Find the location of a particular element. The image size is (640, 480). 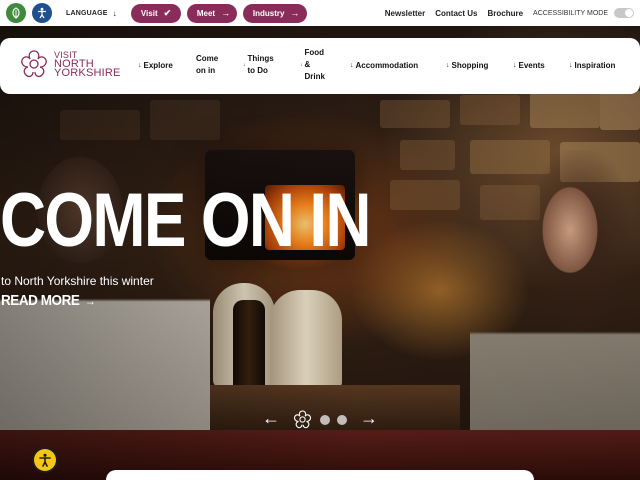

check-icon: ✔ is located at coordinates (167, 12).